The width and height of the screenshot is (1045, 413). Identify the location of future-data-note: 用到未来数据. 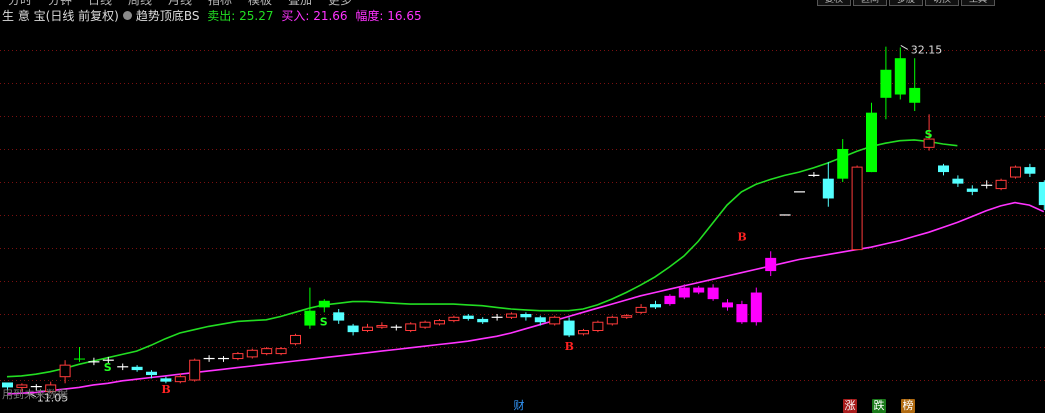
(35, 394).